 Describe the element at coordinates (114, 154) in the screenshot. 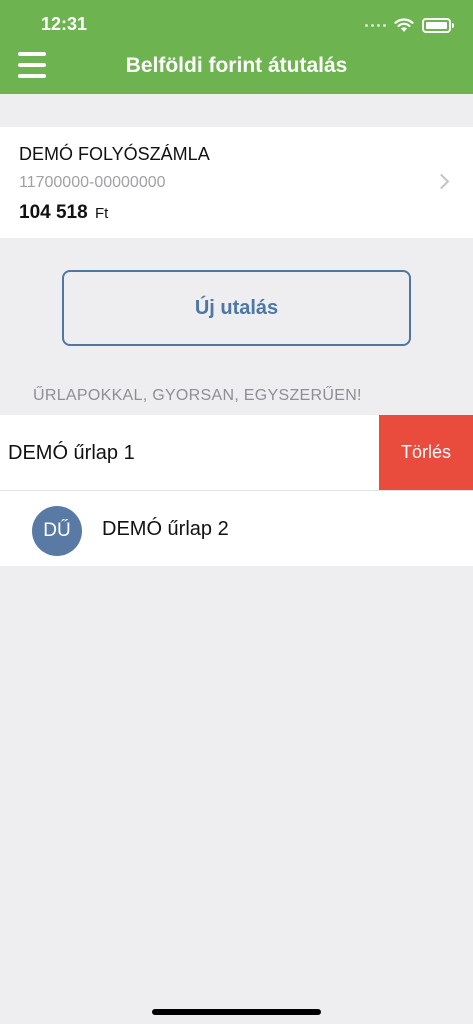

I see `account-name: DEMÓ FOLYÓSZÁMLA` at that location.